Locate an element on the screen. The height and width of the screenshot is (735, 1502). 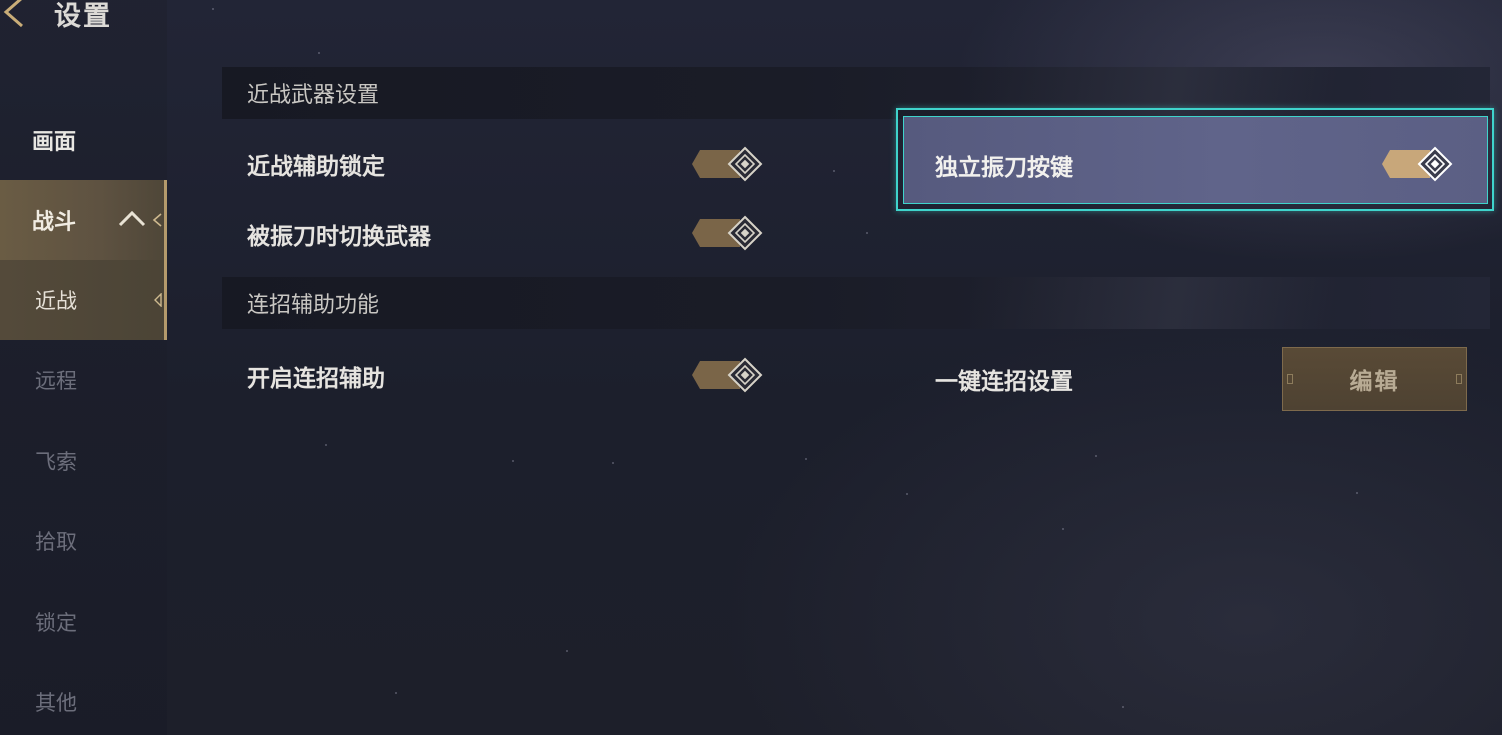
sidebar: 画面 战斗 近战 远程 飞索 拾取 锁定 其他 is located at coordinates (83, 367).